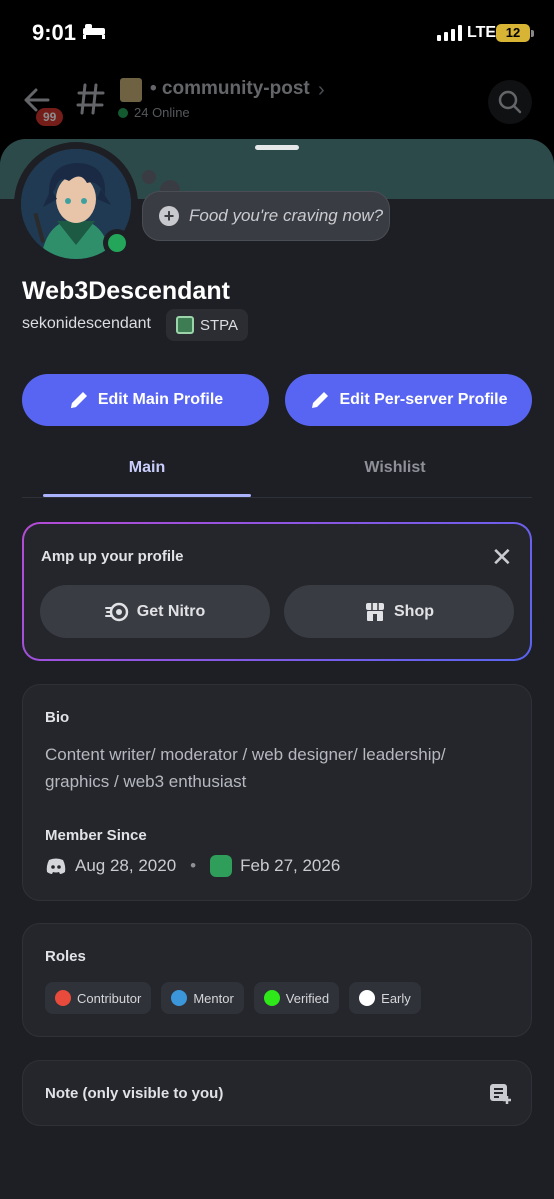 This screenshot has height=1199, width=554. What do you see at coordinates (375, 611) in the screenshot?
I see `shop-icon` at bounding box center [375, 611].